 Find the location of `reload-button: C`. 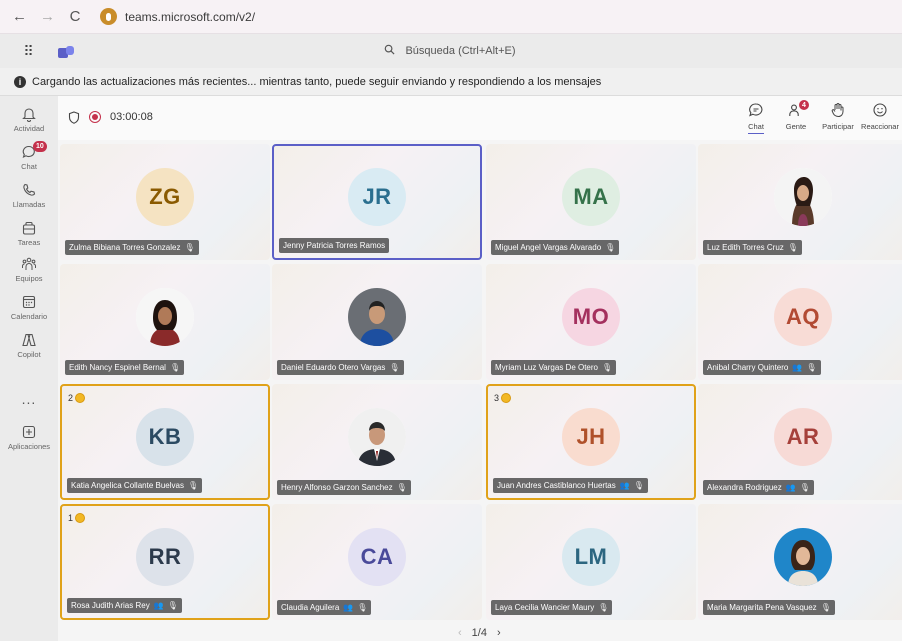

reload-button: C is located at coordinates (75, 16).